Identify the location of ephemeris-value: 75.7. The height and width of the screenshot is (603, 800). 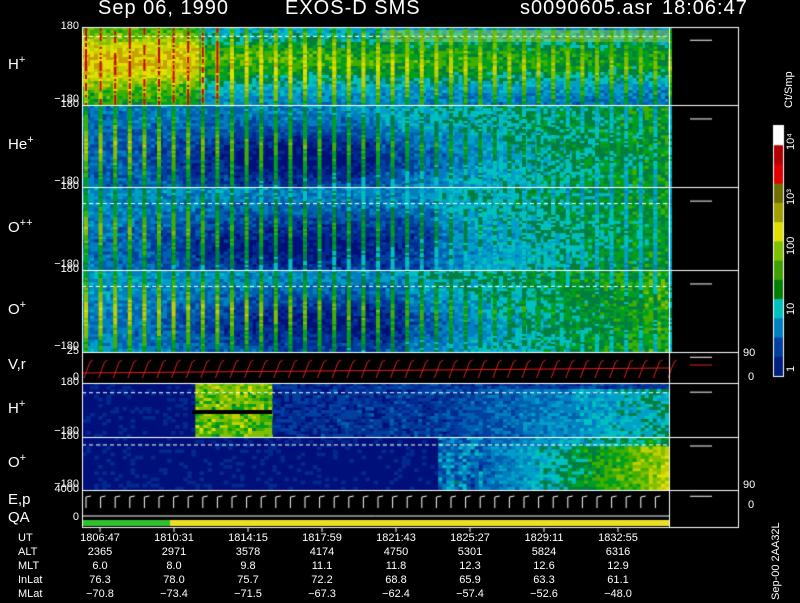
(248, 580).